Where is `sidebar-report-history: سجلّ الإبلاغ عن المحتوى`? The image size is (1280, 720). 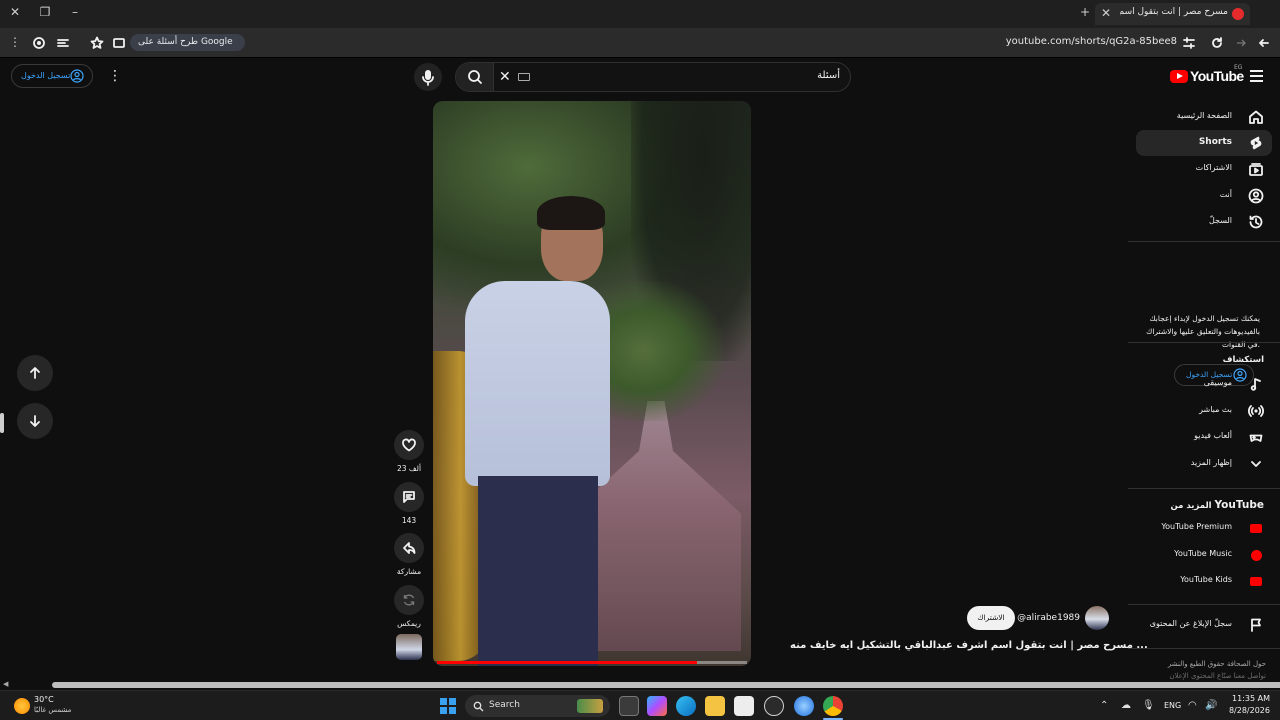
sidebar-report-history: سجلّ الإبلاغ عن المحتوى is located at coordinates (1204, 625).